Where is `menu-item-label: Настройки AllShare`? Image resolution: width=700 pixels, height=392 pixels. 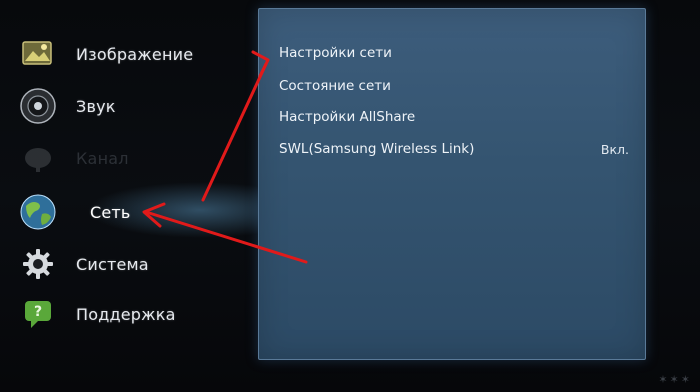
menu-item-label: Настройки AllShare is located at coordinates (347, 117).